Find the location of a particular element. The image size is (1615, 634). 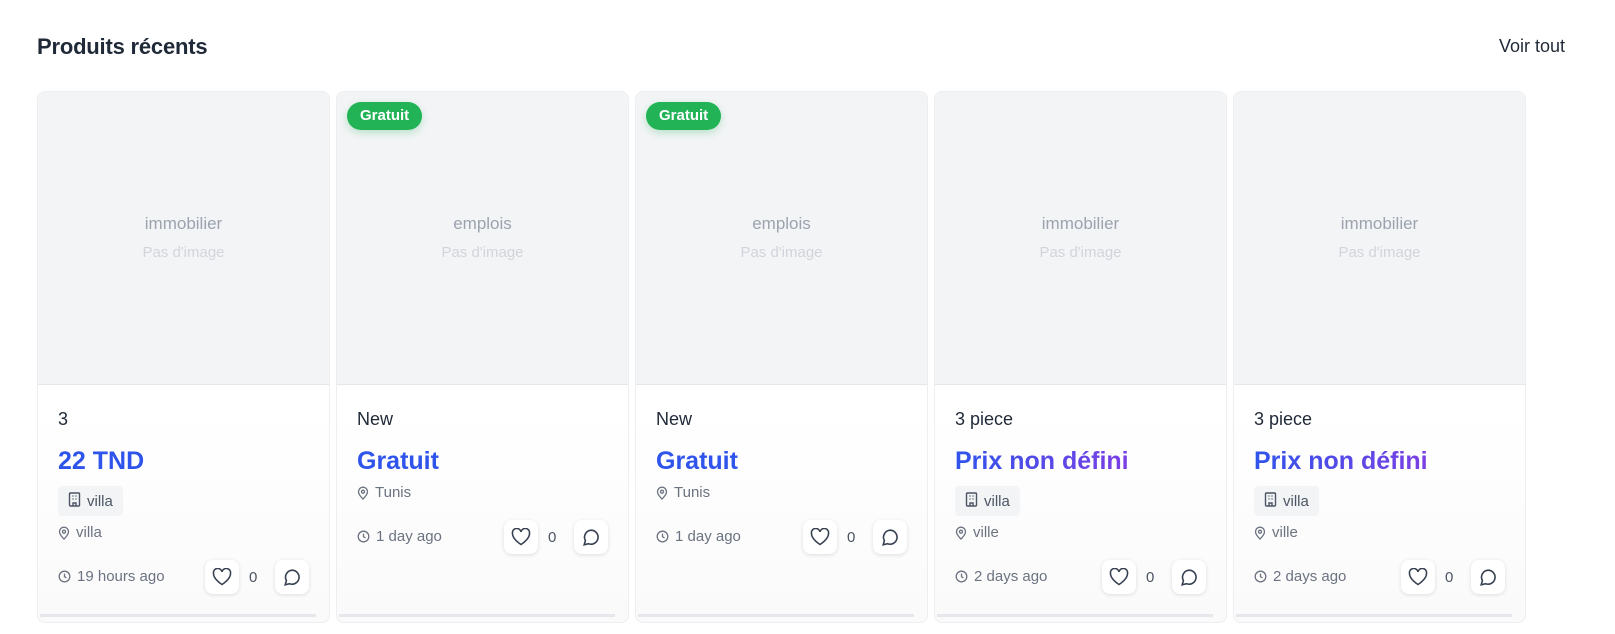

section-title: Produits récents is located at coordinates (122, 46).